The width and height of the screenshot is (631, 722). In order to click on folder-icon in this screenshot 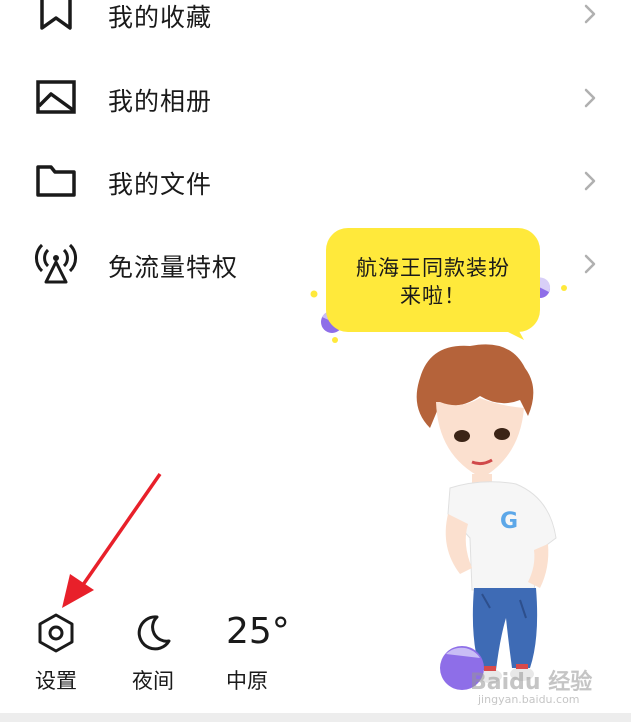, I will do `click(56, 181)`.